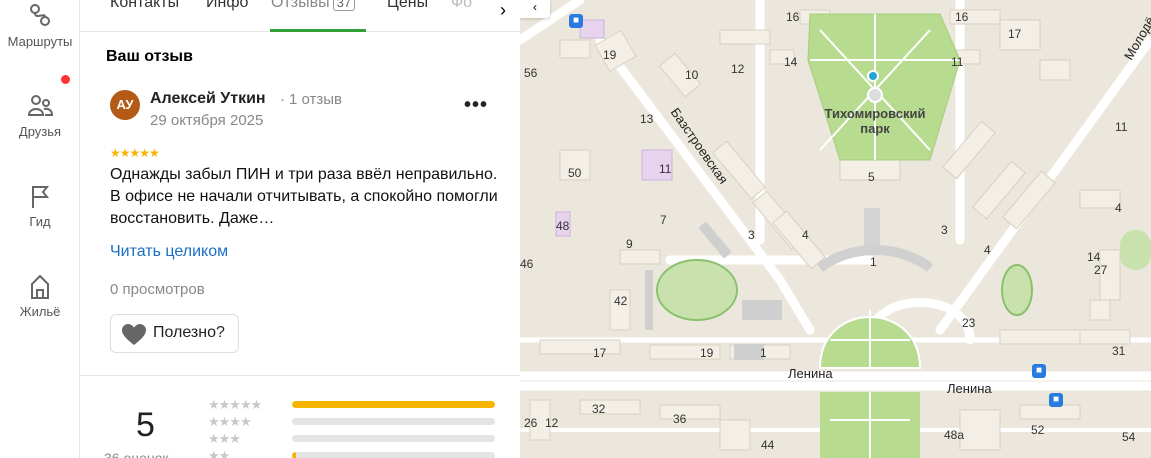  Describe the element at coordinates (871, 177) in the screenshot. I see `house-number-label: 5` at that location.